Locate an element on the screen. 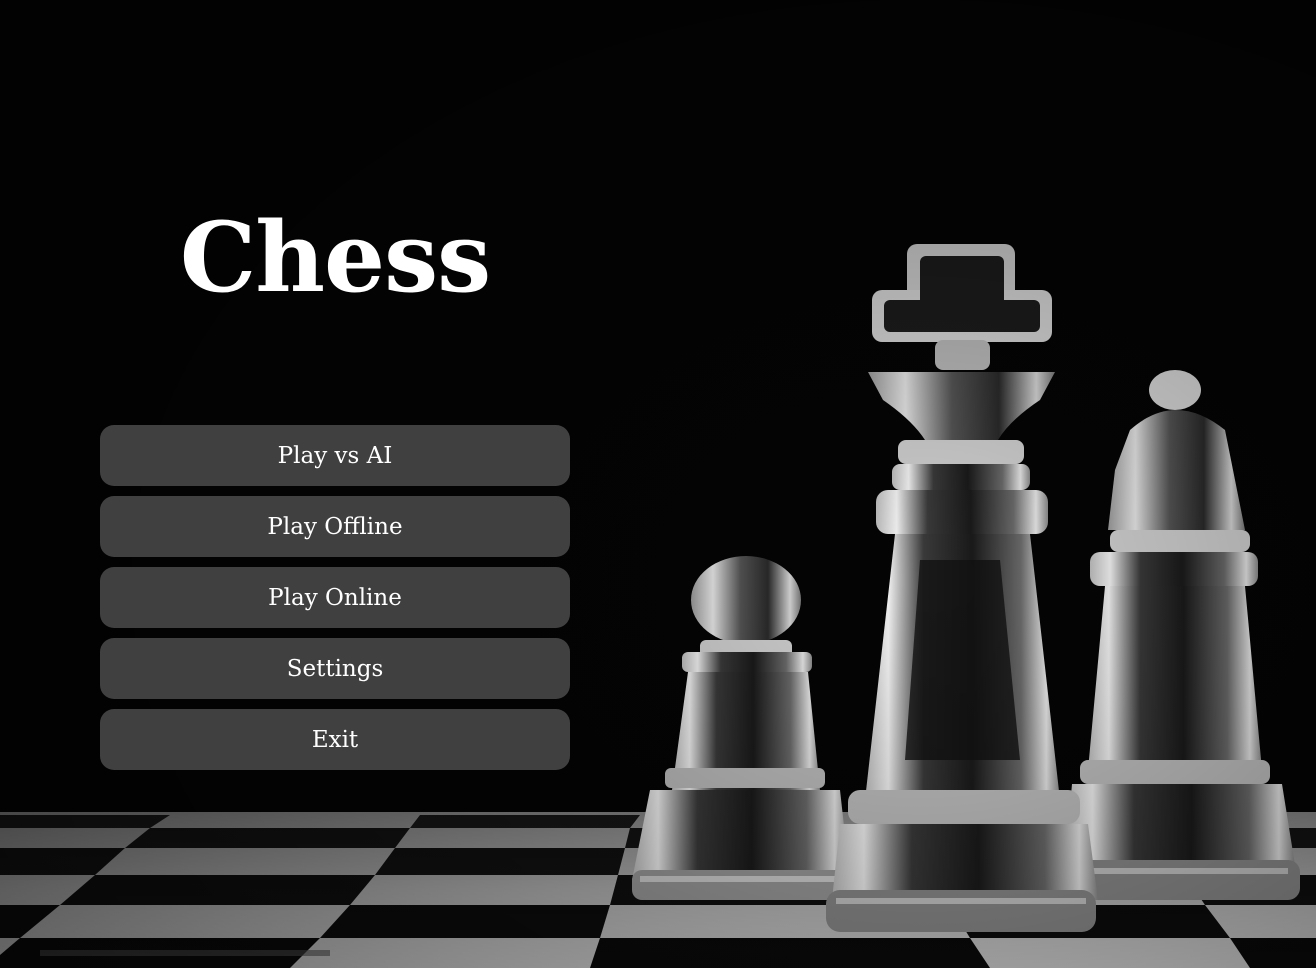  exit-button: Exit is located at coordinates (335, 739).